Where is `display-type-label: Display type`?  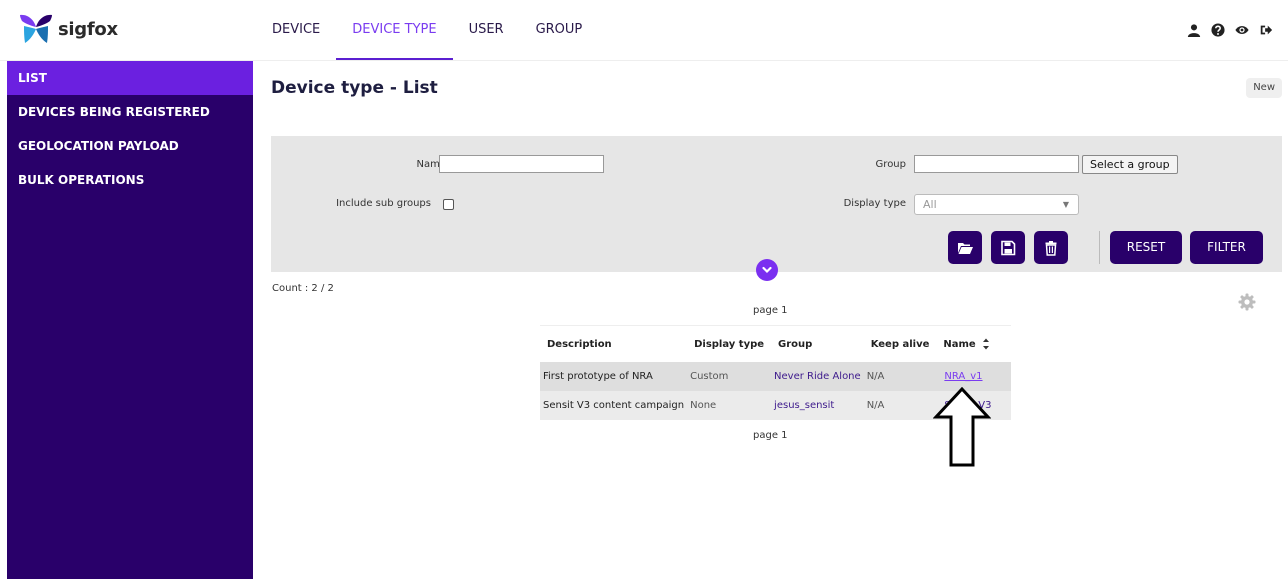 display-type-label: Display type is located at coordinates (874, 203).